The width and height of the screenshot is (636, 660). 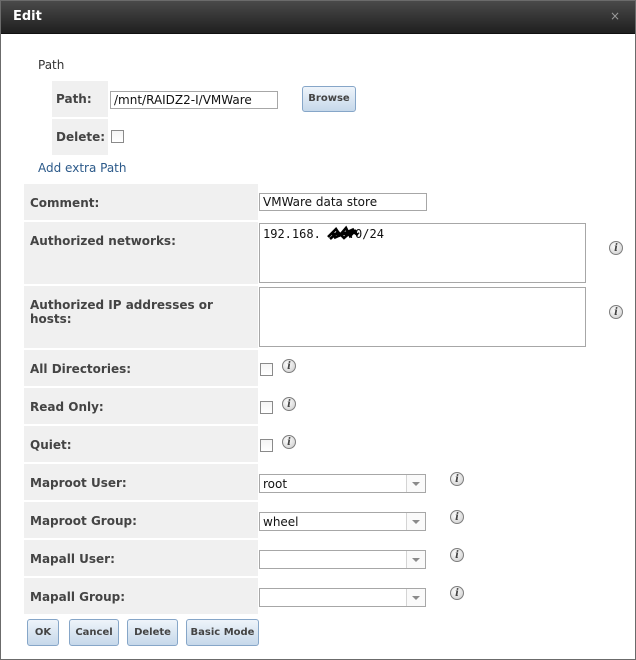 I want to click on all-directories-info-icon: i, so click(x=289, y=366).